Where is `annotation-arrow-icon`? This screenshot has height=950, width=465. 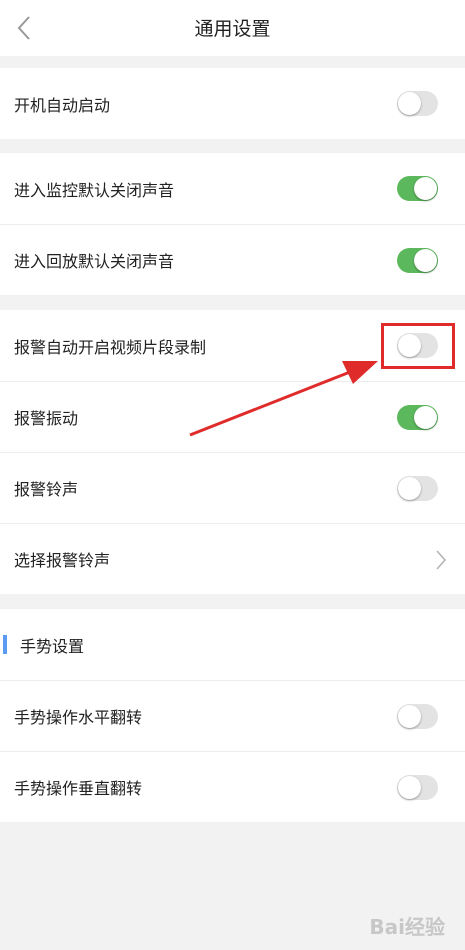 annotation-arrow-icon is located at coordinates (283, 399).